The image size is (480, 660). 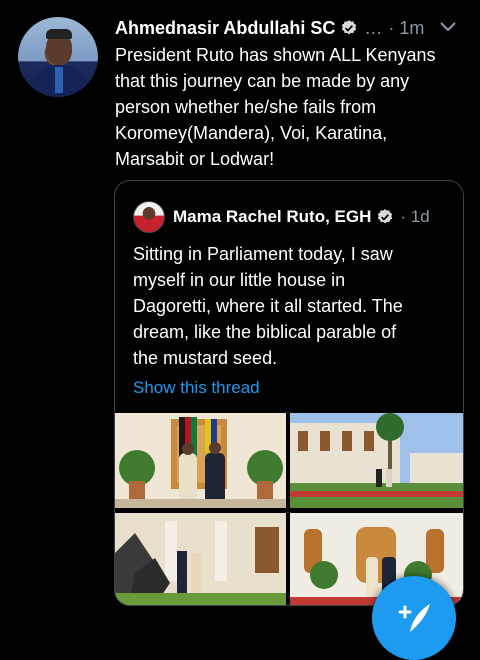 I want to click on tweet-header: Ahmednasir Abdullahi SC … · 1m, so click(x=288, y=28).